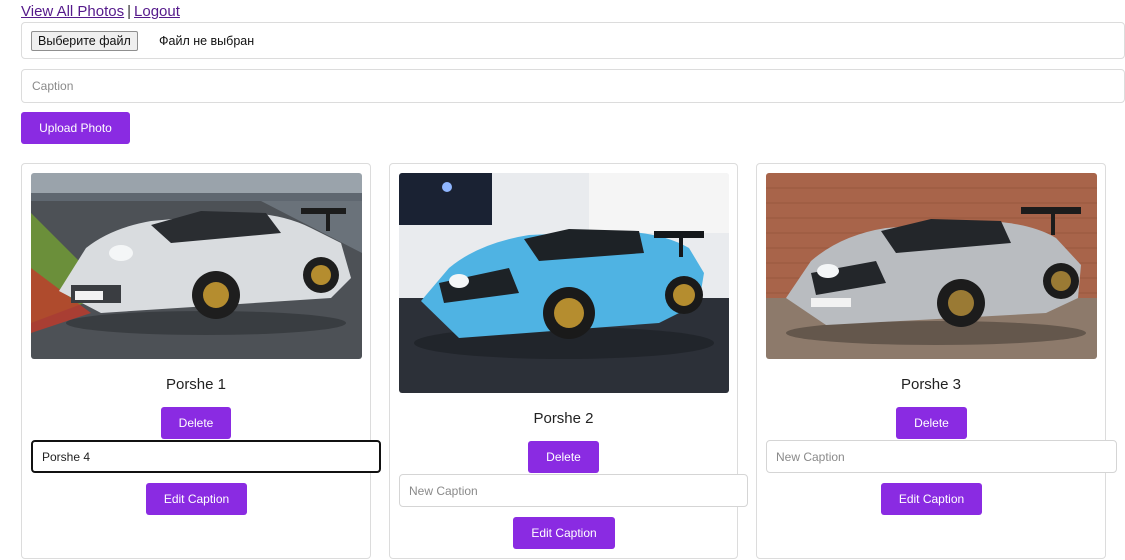 This screenshot has height=560, width=1125. I want to click on choose-file-button: Выберите файл, so click(84, 41).